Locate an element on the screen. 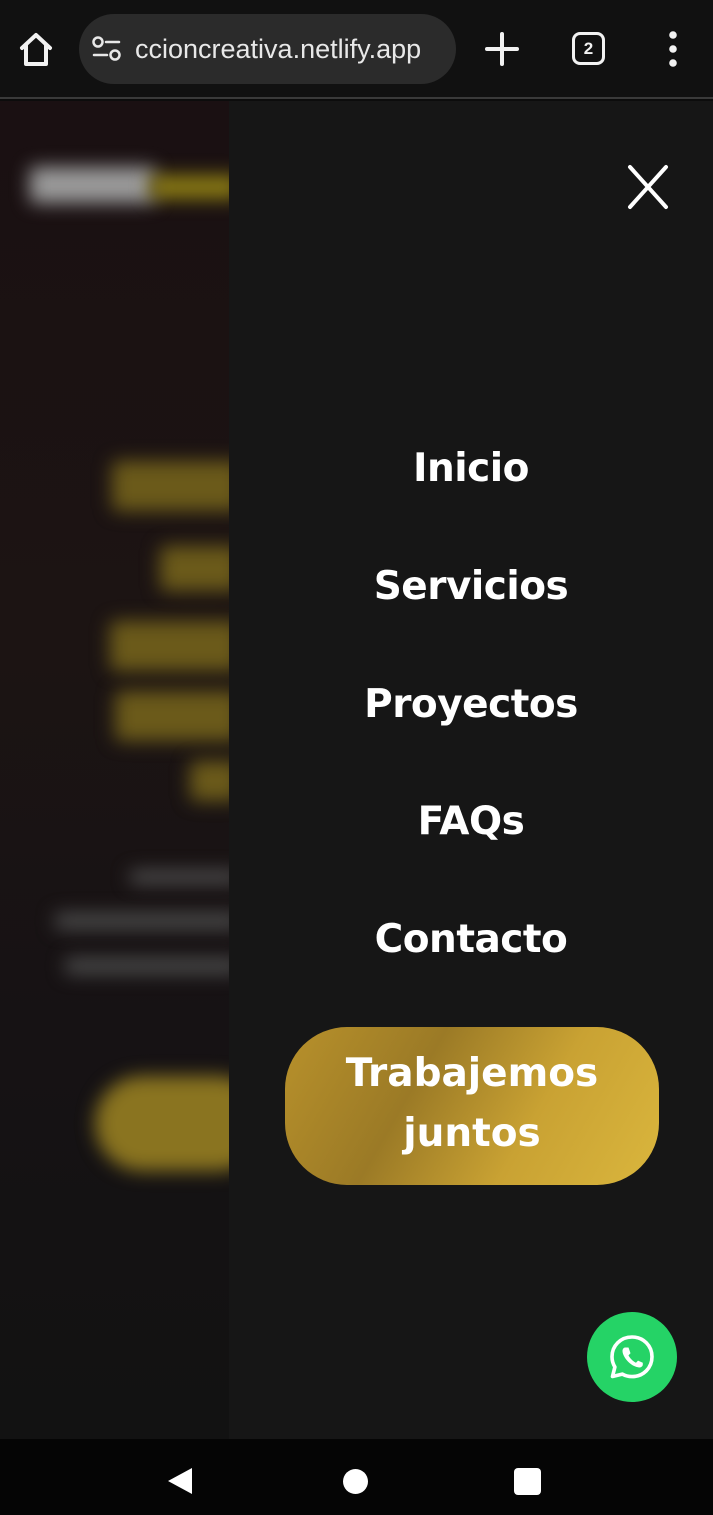 The image size is (713, 1515). url-text: ccioncreativa.netlify.app is located at coordinates (278, 49).